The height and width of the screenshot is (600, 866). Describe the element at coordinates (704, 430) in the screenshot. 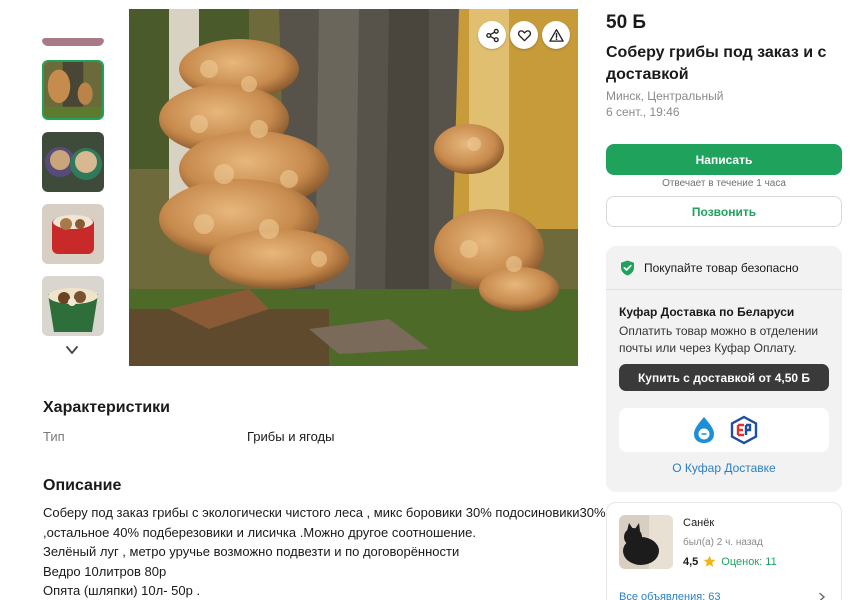

I see `belpost-logo-icon` at that location.